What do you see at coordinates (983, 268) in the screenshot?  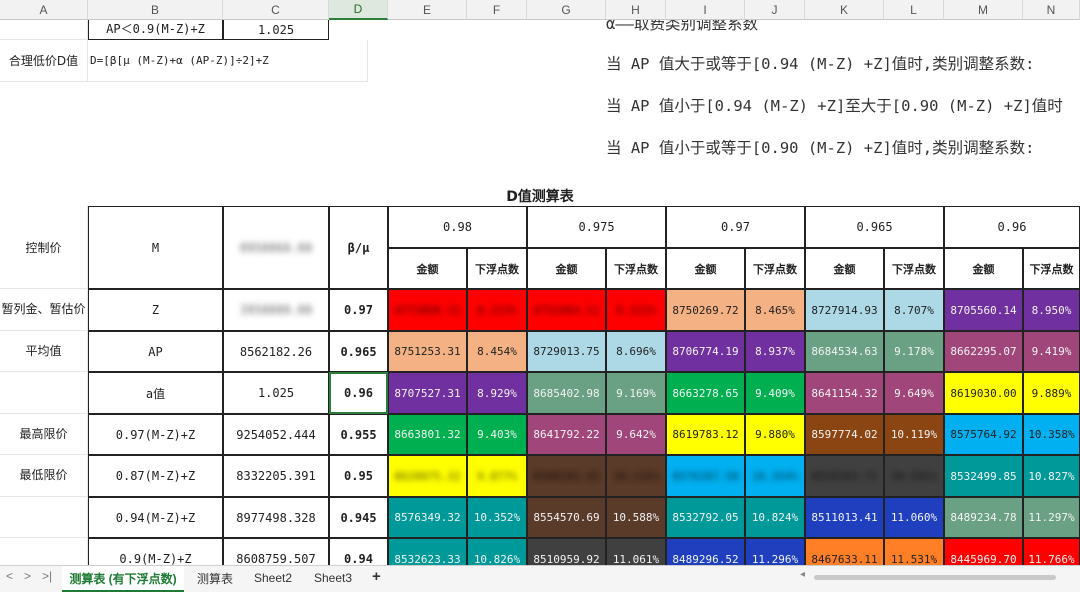 I see `header-amount-4: 金额` at bounding box center [983, 268].